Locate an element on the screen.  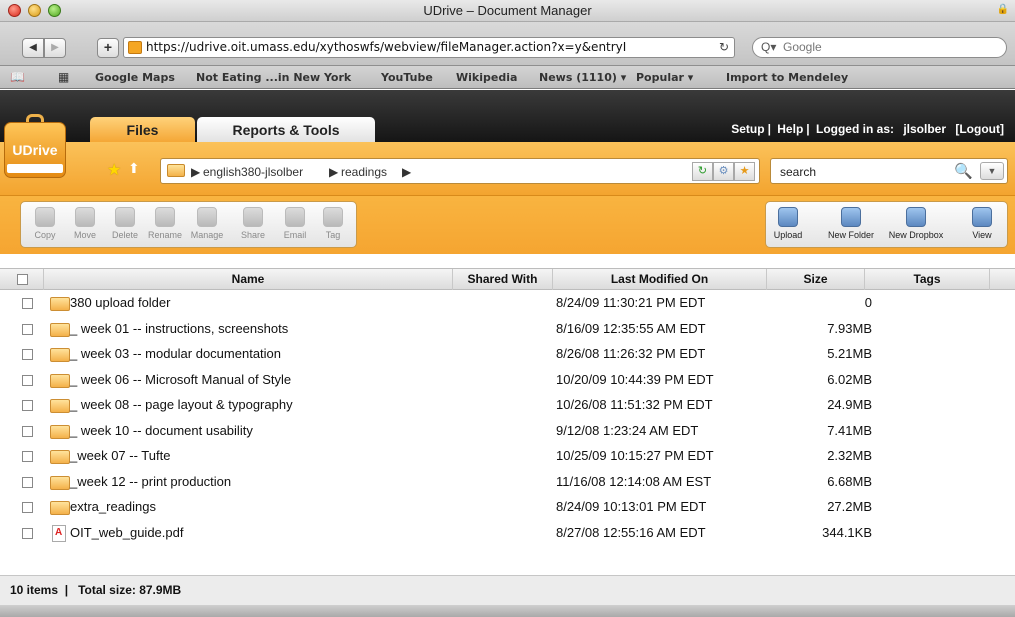
file-name: _ week 10 -- document usability is located at coordinates (161, 430).